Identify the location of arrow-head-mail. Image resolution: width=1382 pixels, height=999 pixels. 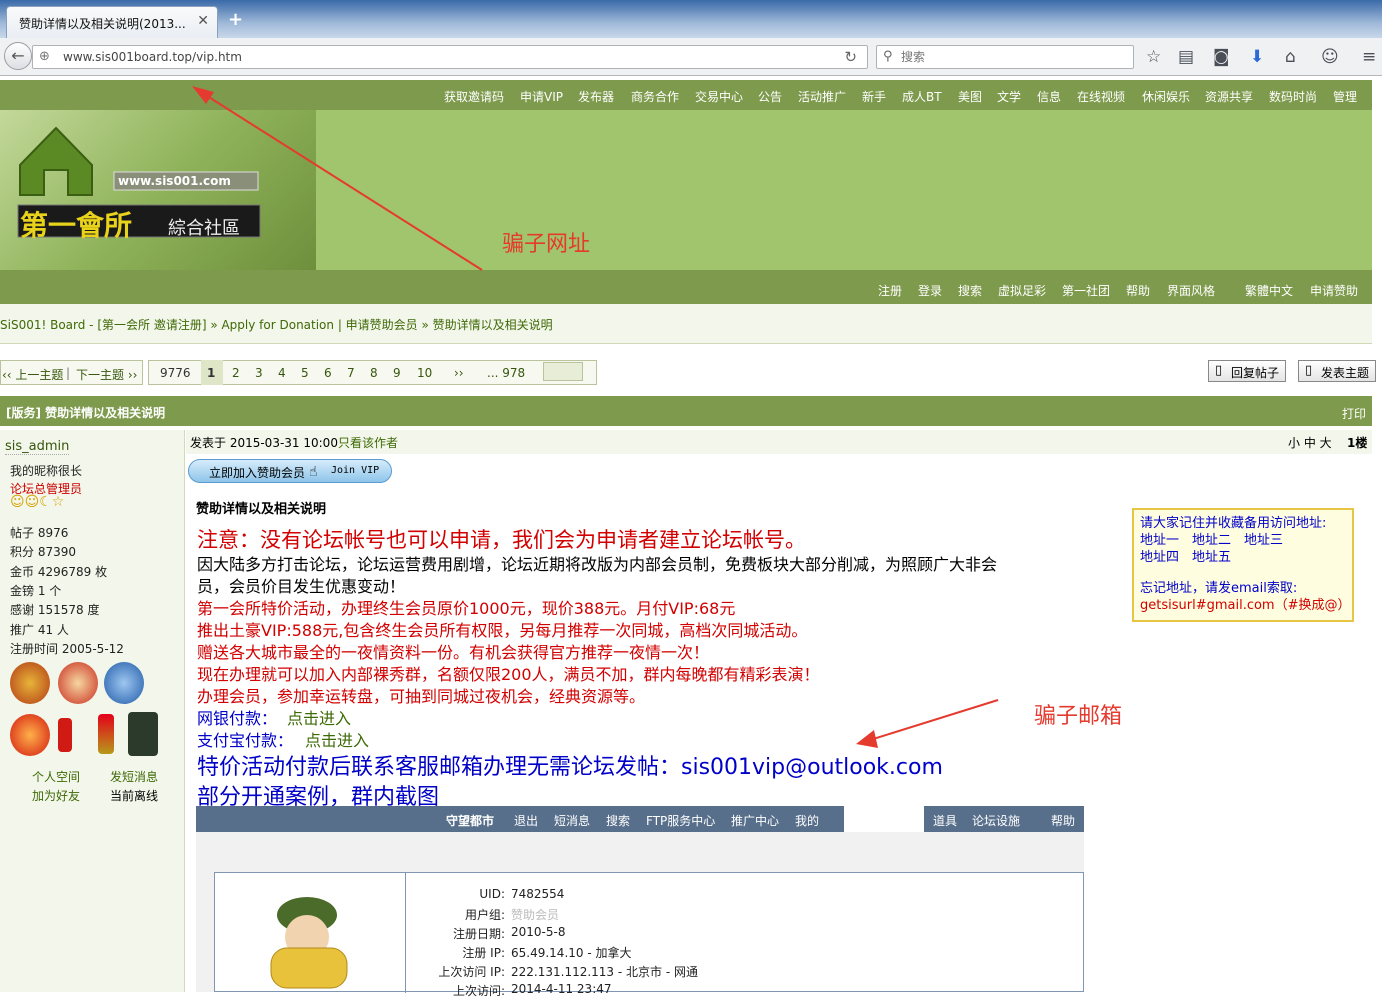
(867, 739).